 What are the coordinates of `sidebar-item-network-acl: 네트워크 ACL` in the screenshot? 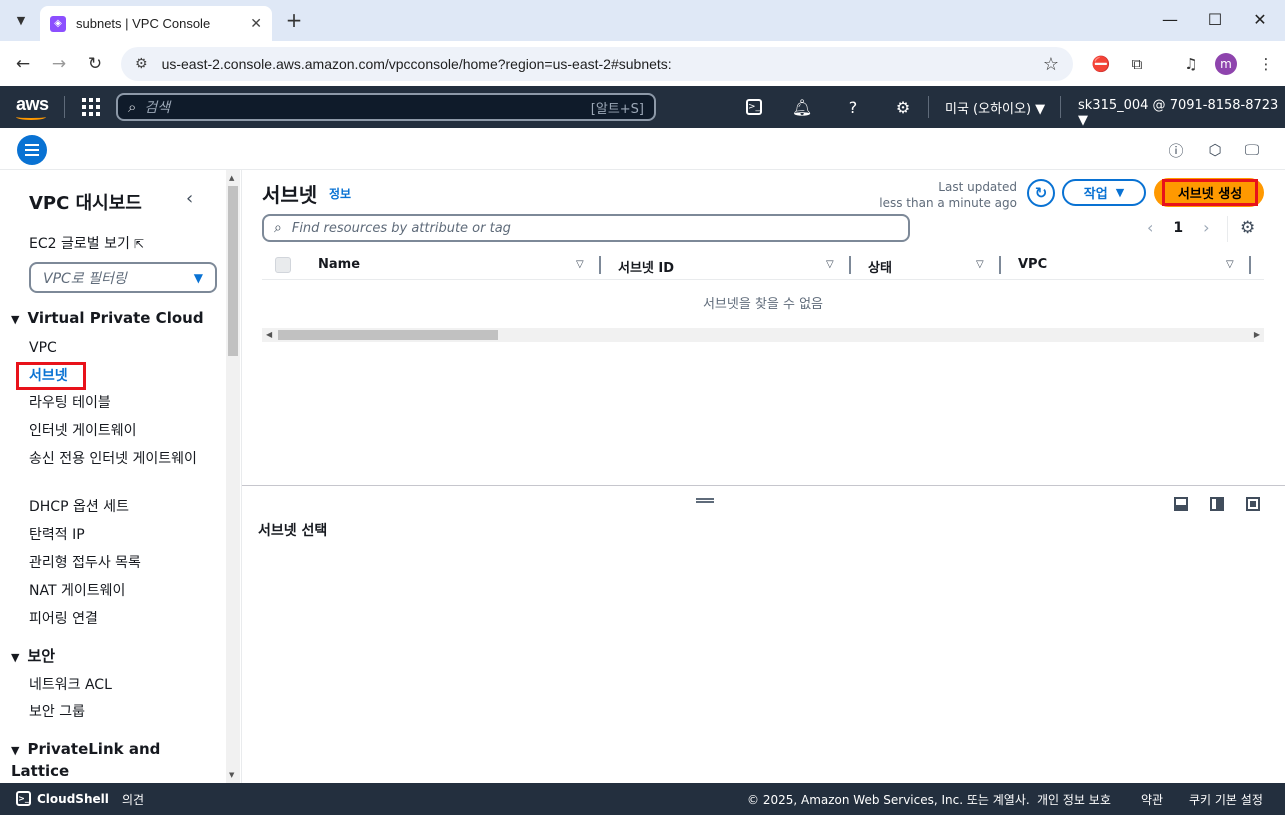 It's located at (119, 685).